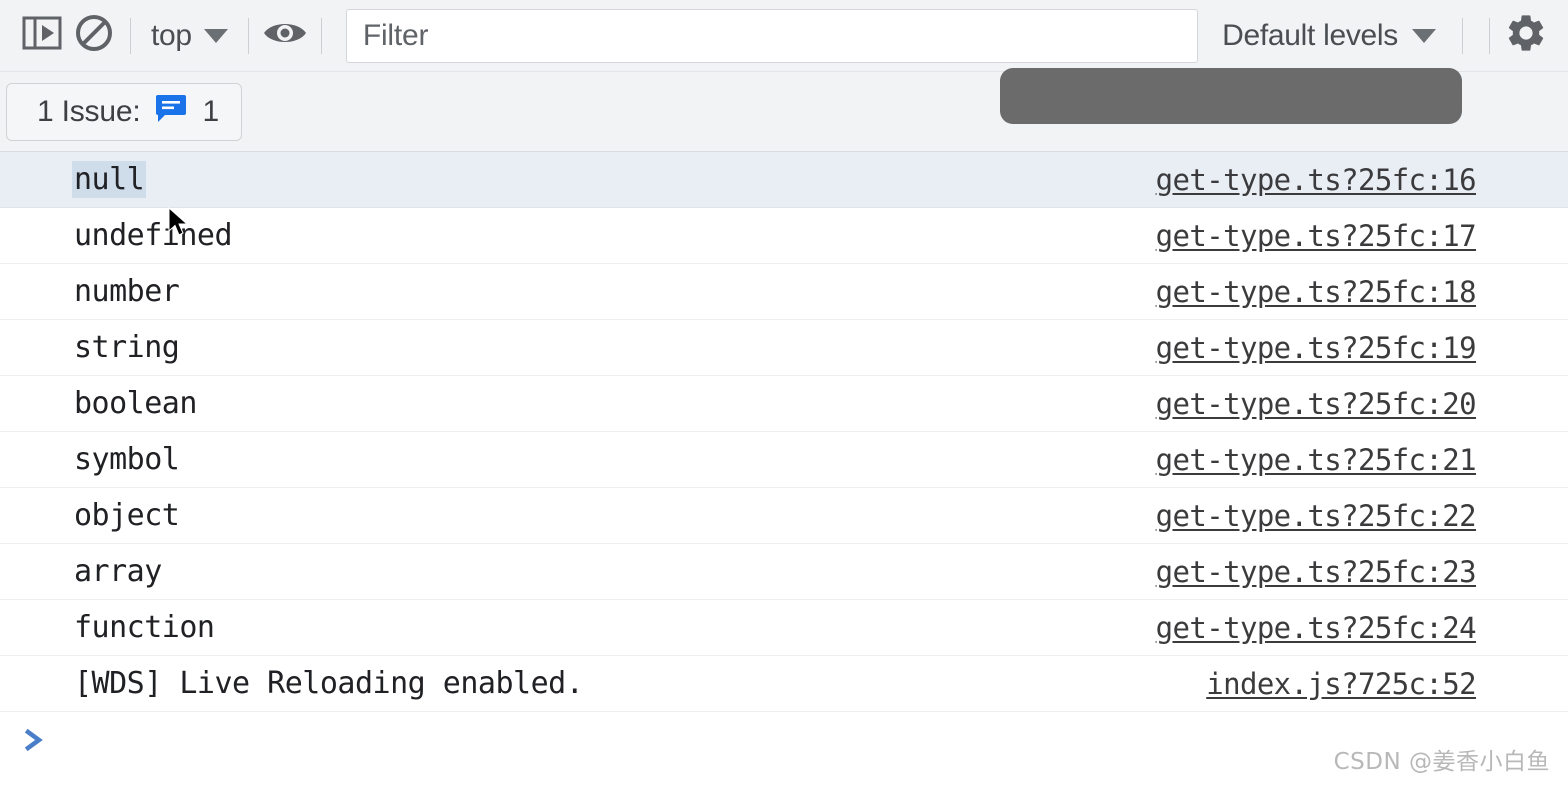  What do you see at coordinates (784, 516) in the screenshot?
I see `console-row: object get-type.ts?25fc:22` at bounding box center [784, 516].